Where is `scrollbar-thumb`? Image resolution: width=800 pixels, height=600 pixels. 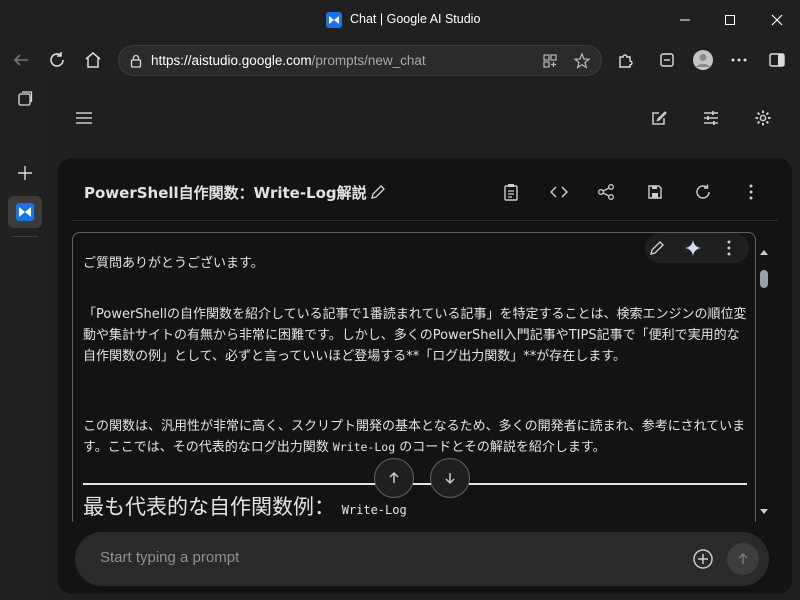
scrollbar-thumb is located at coordinates (764, 279).